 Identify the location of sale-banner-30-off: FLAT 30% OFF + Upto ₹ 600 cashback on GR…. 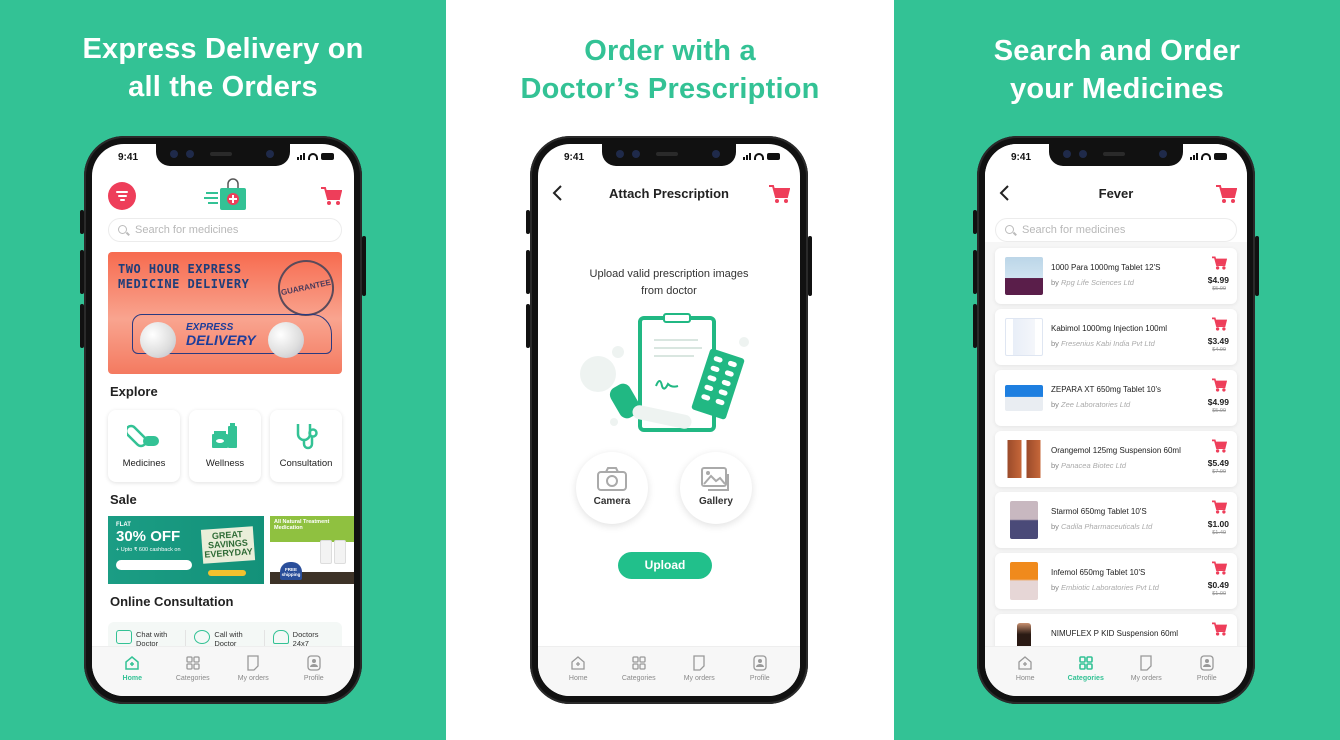
(186, 550).